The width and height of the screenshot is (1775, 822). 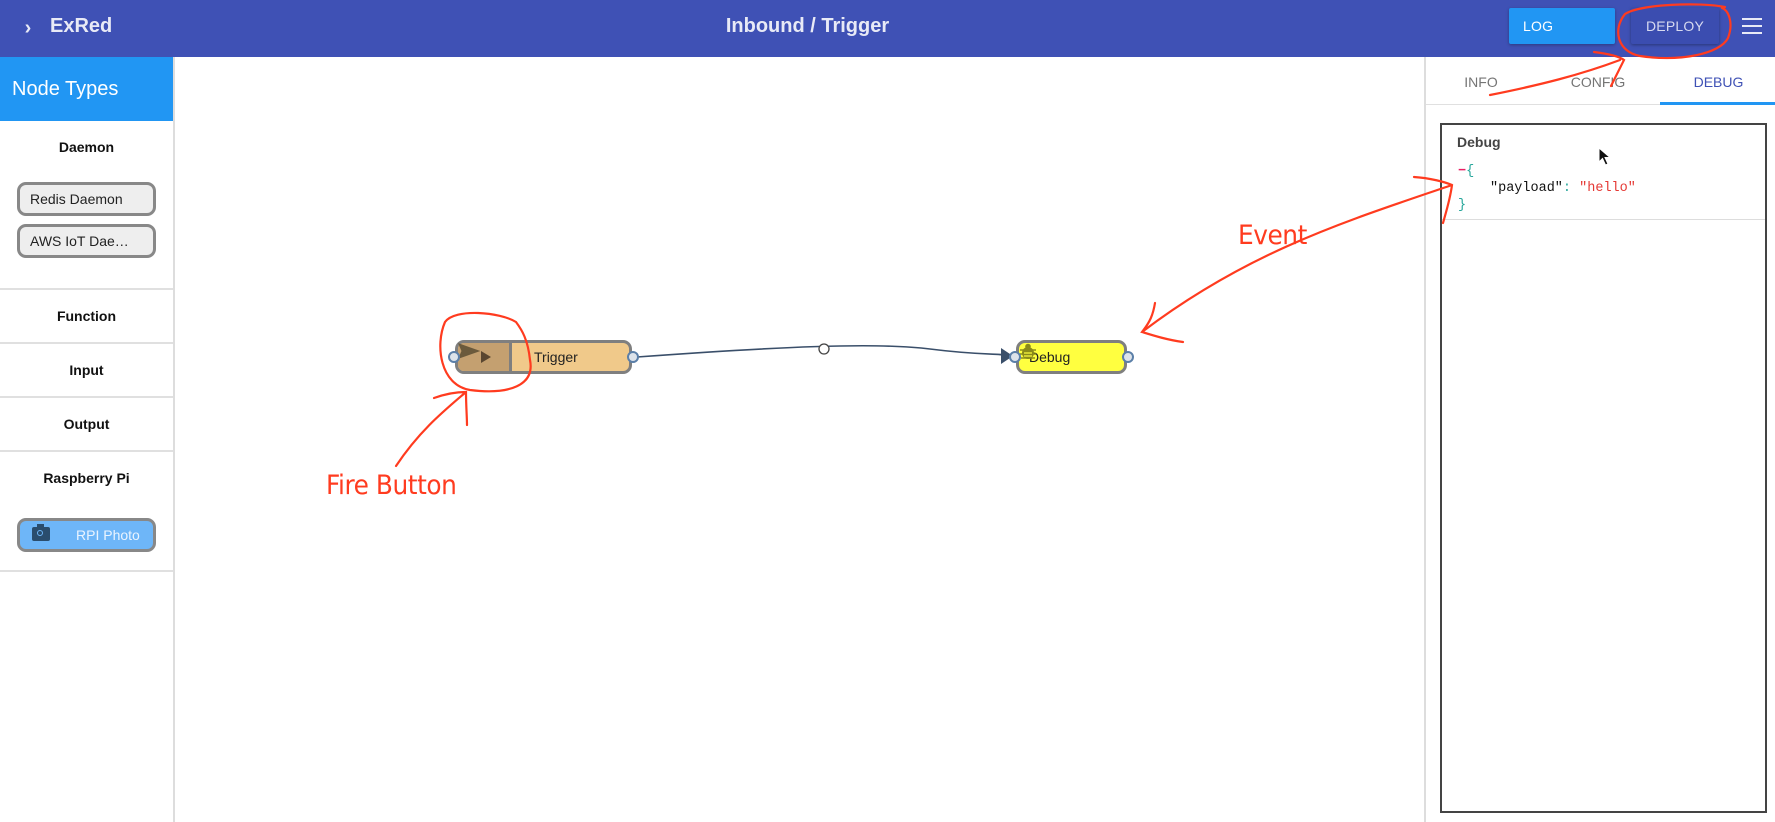 What do you see at coordinates (1752, 26) in the screenshot?
I see `hamburger-menu-icon` at bounding box center [1752, 26].